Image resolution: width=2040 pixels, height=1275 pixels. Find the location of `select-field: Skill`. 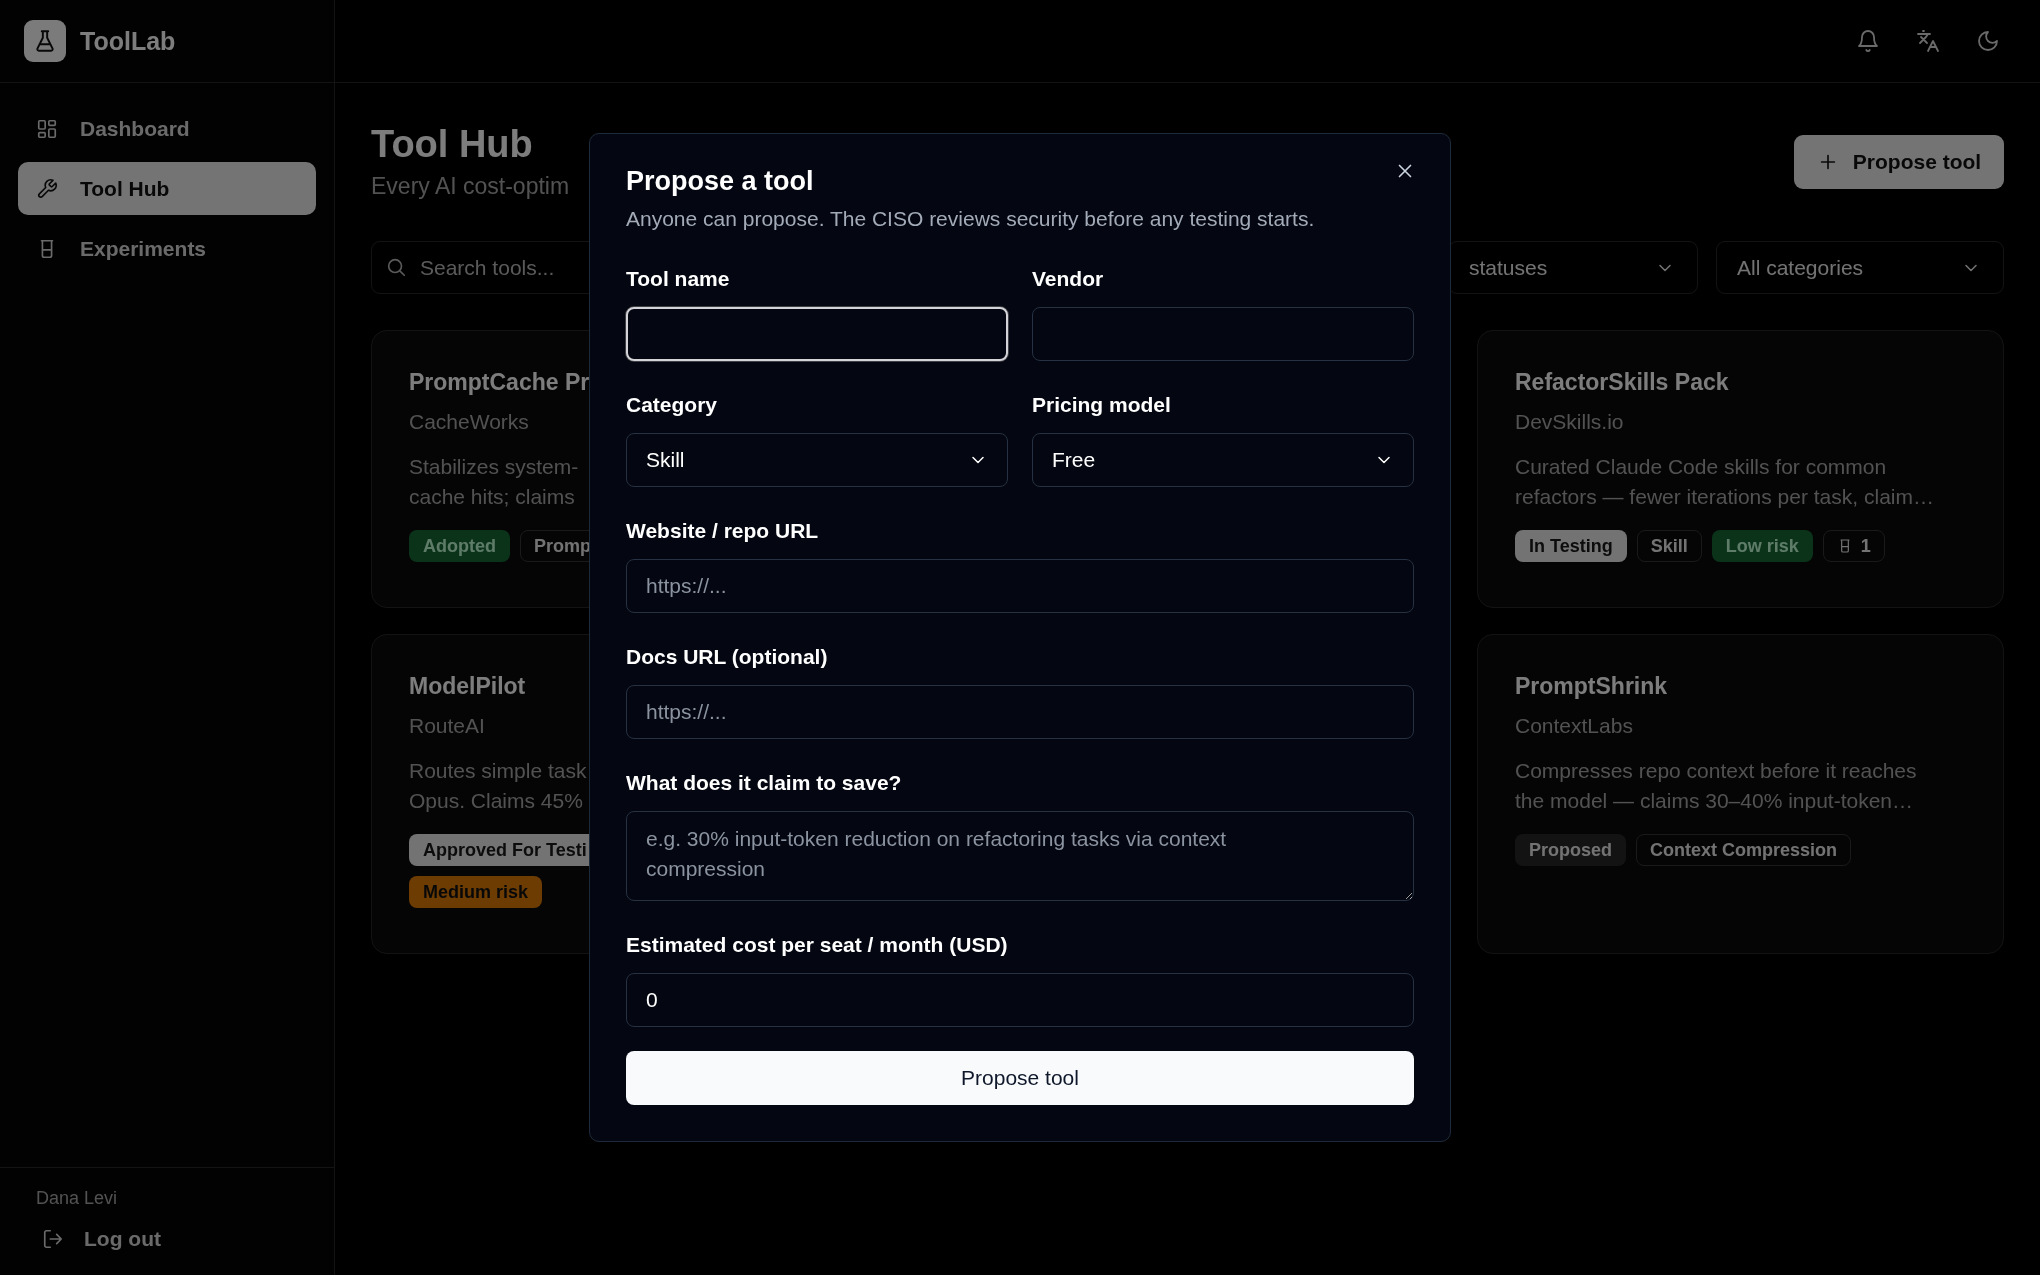

select-field: Skill is located at coordinates (817, 460).